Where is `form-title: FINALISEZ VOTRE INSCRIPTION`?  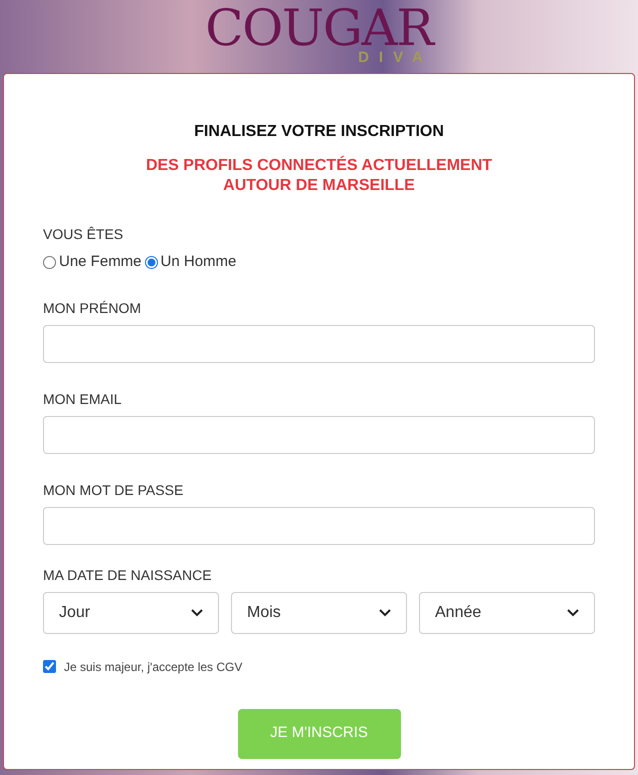 form-title: FINALISEZ VOTRE INSCRIPTION is located at coordinates (319, 132).